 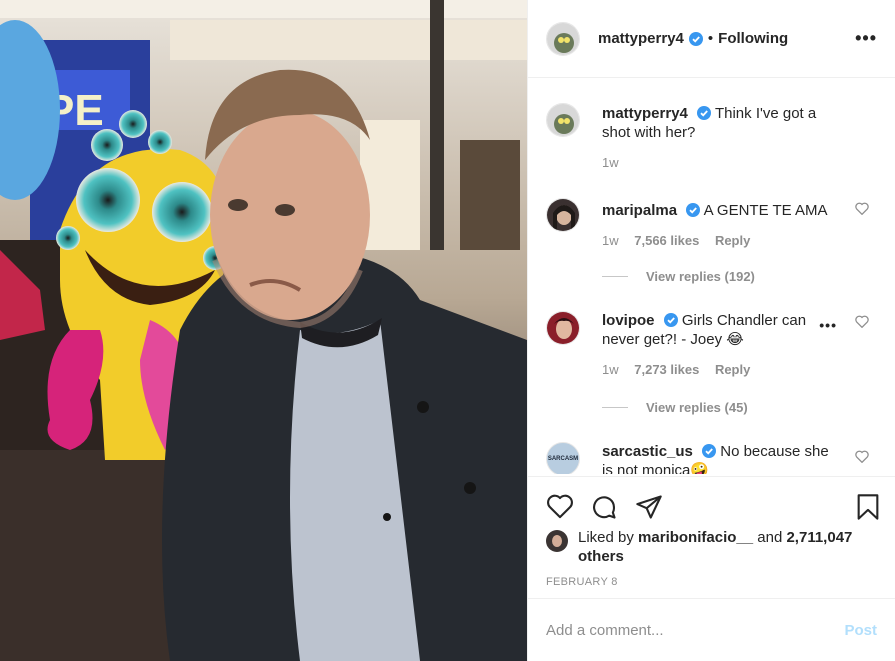 I want to click on comment-username: maripalma, so click(x=639, y=210).